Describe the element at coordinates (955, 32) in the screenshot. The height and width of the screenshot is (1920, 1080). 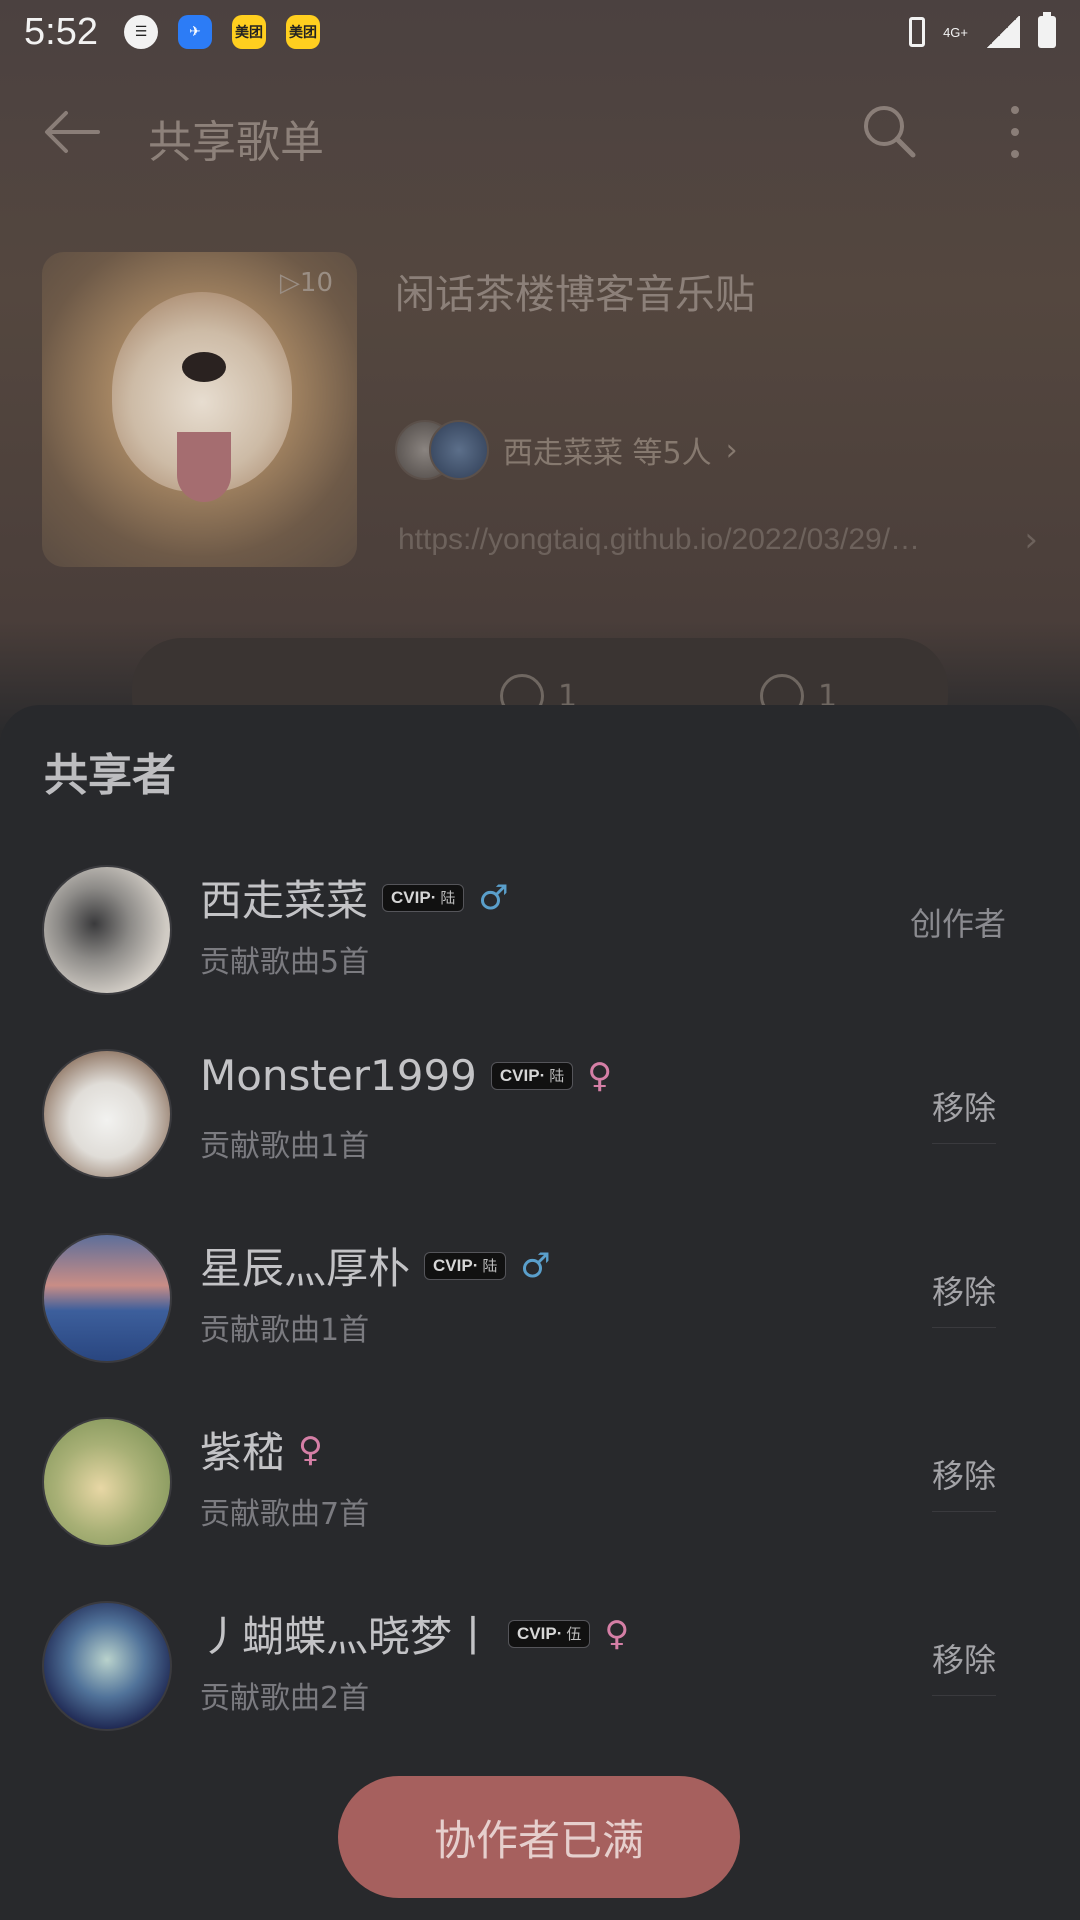
I see `network-label: 4G+` at that location.